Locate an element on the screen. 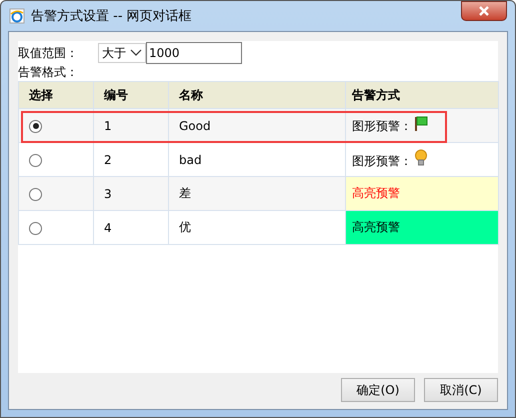 This screenshot has width=516, height=418. table-cell: 4 is located at coordinates (131, 227).